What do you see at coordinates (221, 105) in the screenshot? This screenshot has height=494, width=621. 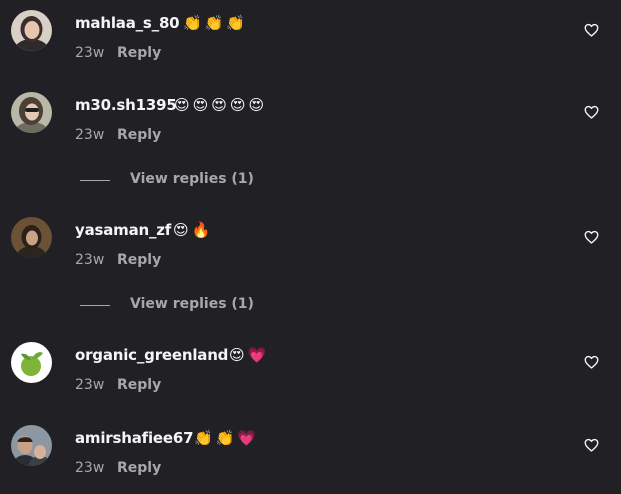 I see `comment-text: 😍😍😍😍😍` at bounding box center [221, 105].